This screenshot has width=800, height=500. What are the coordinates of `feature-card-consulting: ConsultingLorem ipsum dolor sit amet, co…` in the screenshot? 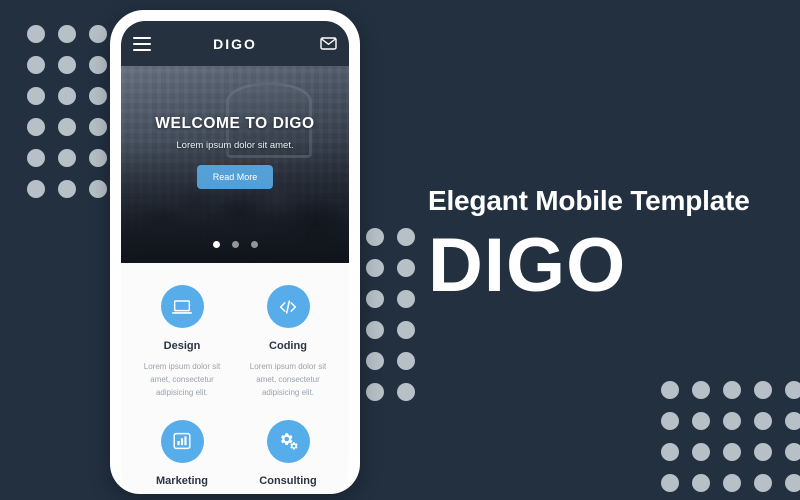 It's located at (288, 456).